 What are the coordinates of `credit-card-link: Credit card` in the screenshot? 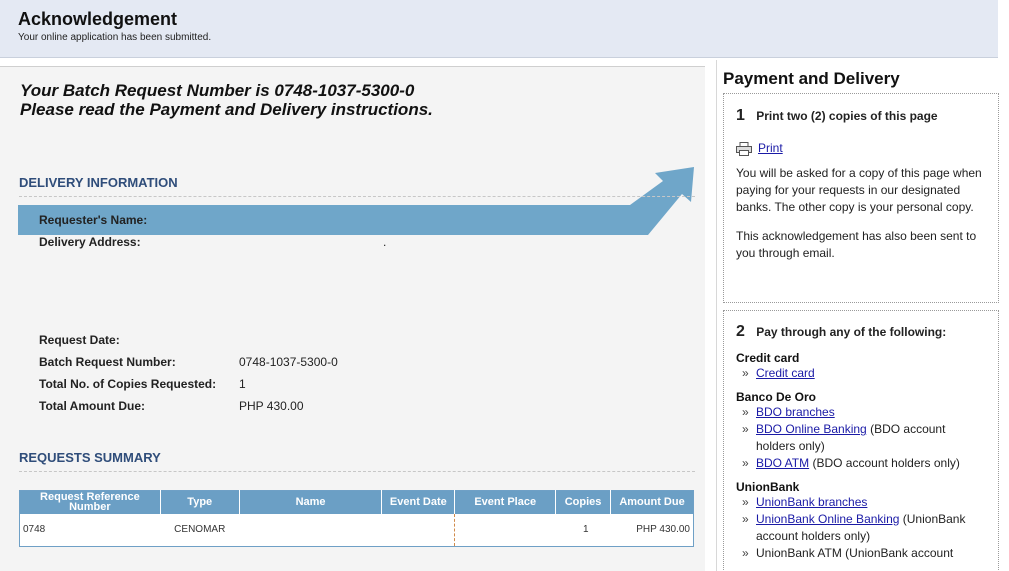 It's located at (785, 373).